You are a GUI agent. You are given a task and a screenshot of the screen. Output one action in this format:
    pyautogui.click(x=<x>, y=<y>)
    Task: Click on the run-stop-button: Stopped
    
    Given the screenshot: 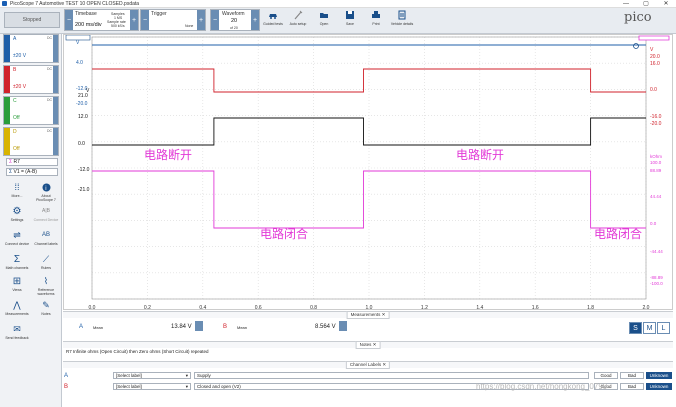 What is the action you would take?
    pyautogui.click(x=32, y=20)
    